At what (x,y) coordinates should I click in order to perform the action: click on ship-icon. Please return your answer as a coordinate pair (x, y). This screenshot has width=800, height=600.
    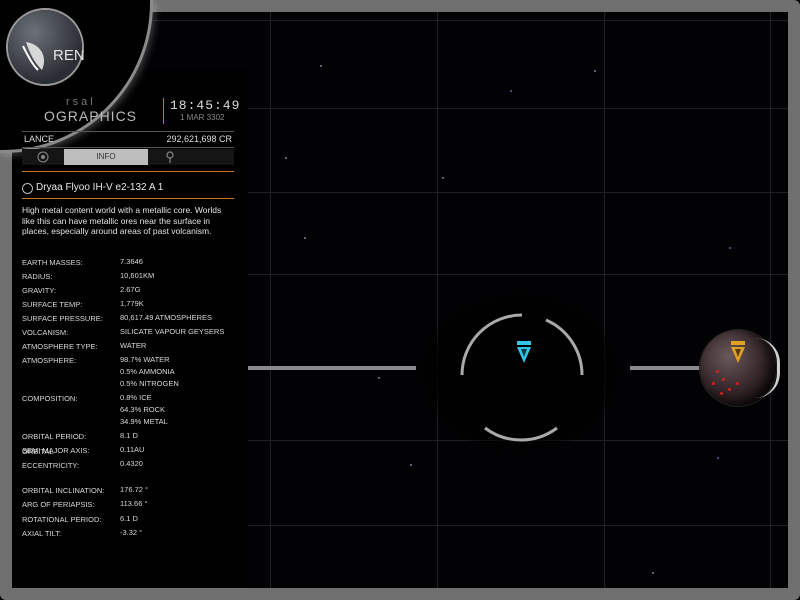
    Looking at the image, I should click on (33, 56).